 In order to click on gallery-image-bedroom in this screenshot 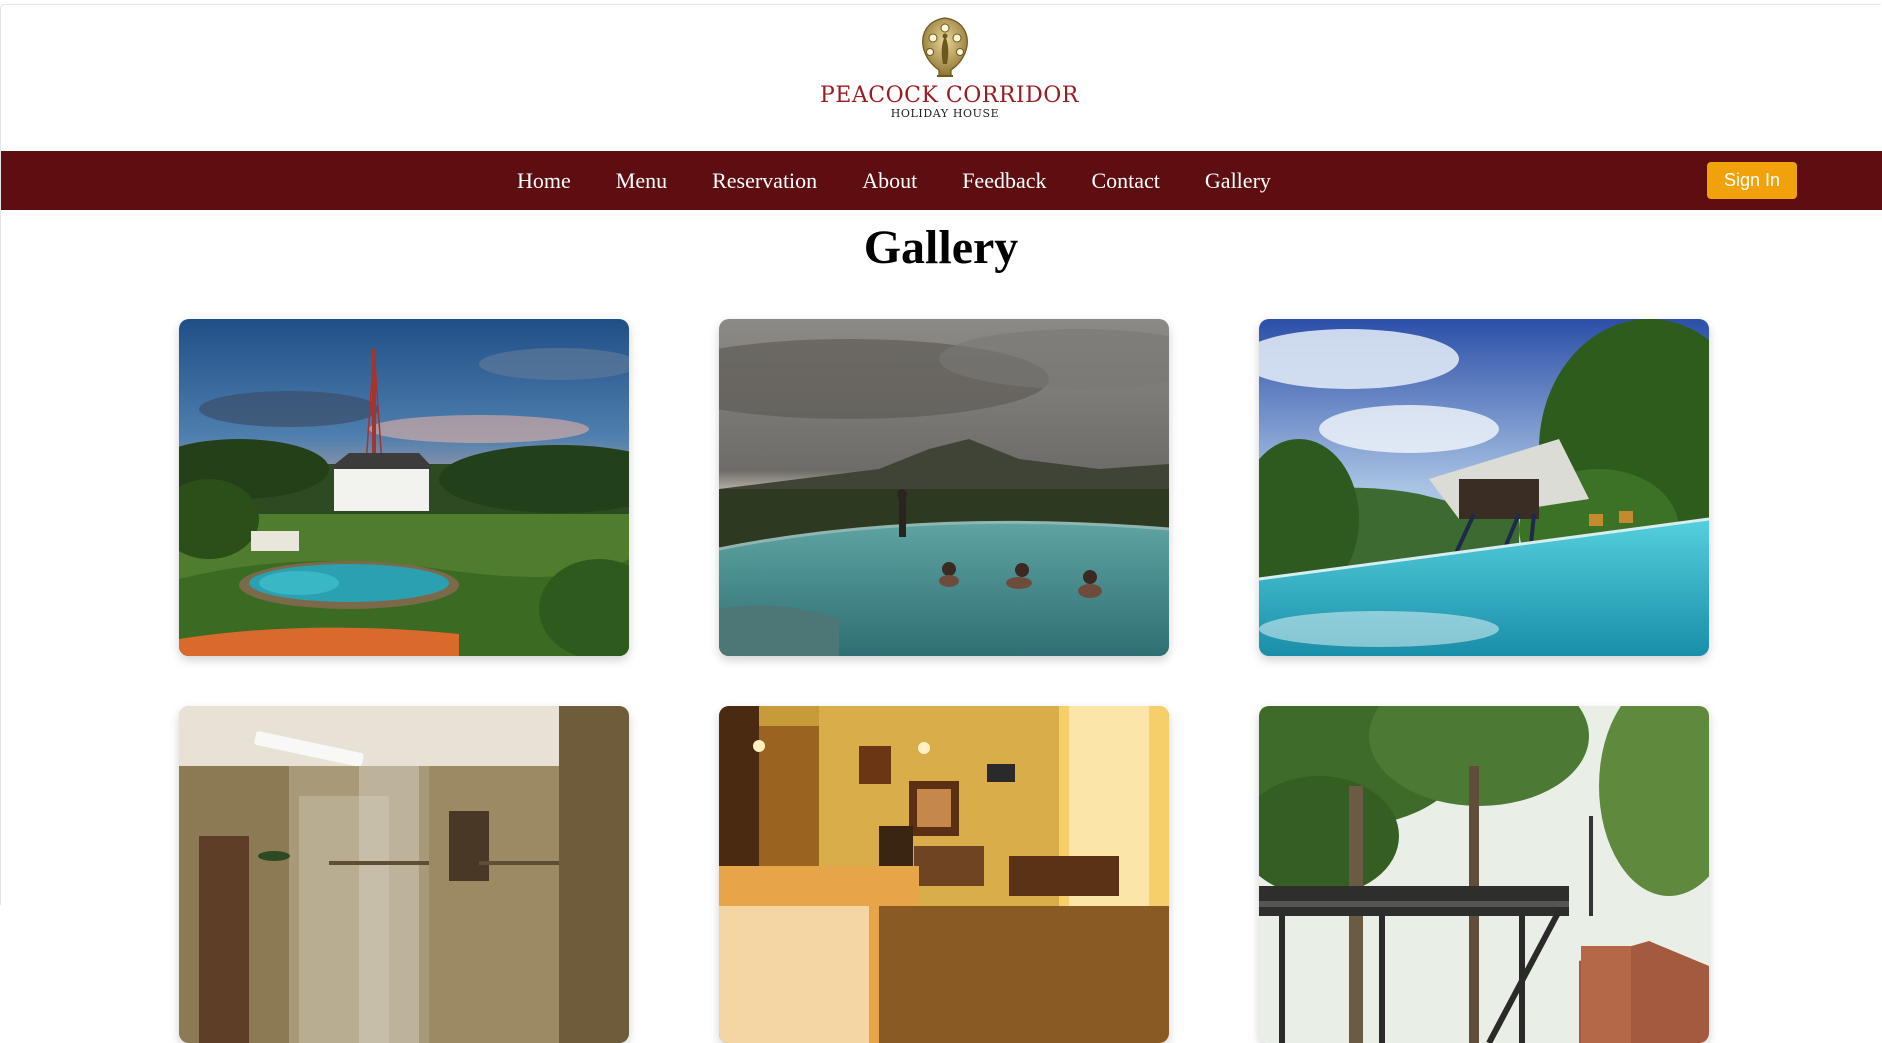, I will do `click(944, 874)`.